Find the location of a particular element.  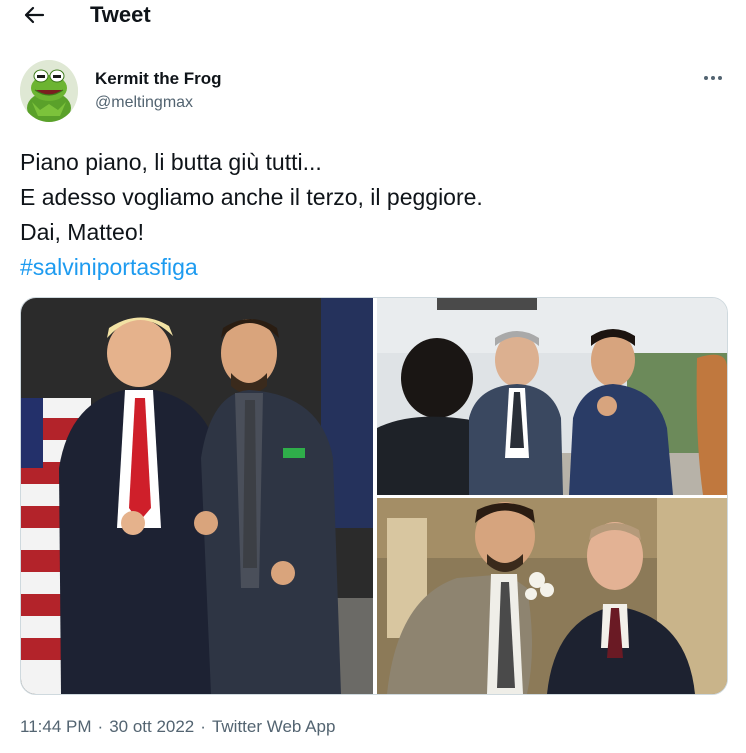

author-display-name: Kermit the Frog is located at coordinates (158, 79).